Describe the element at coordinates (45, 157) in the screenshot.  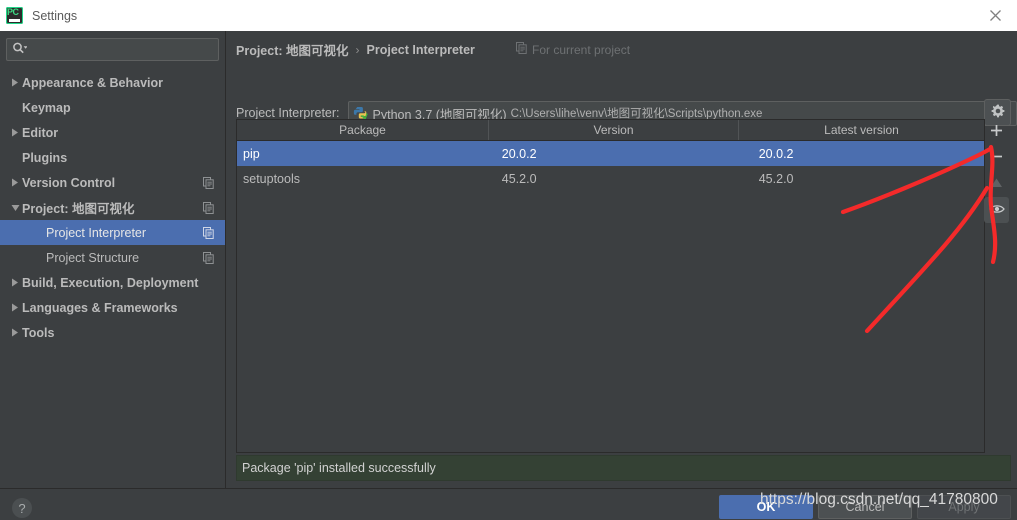
I see `sidebar-item-label: Plugins` at that location.